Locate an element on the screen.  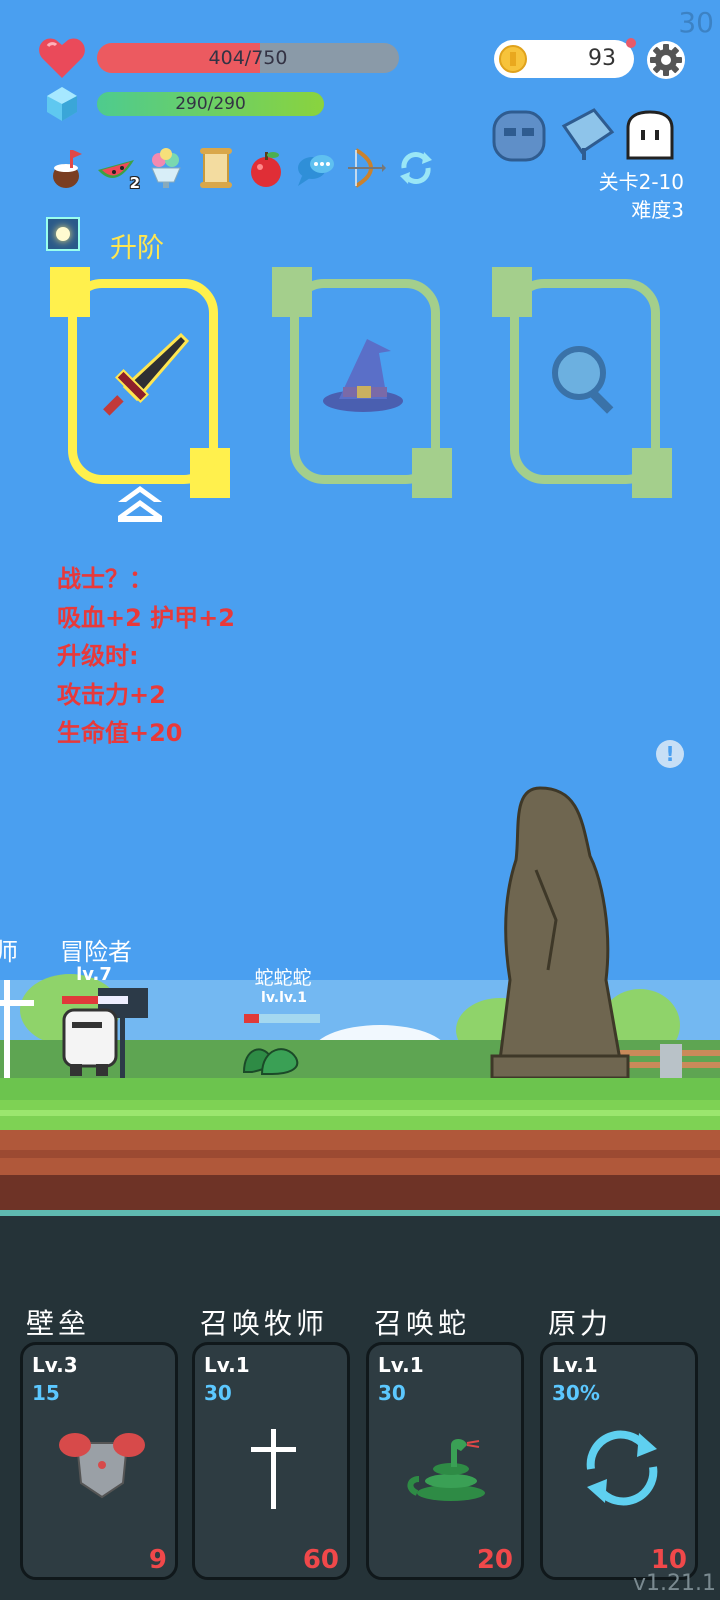
coconut-drink-icon is located at coordinates (67, 169).